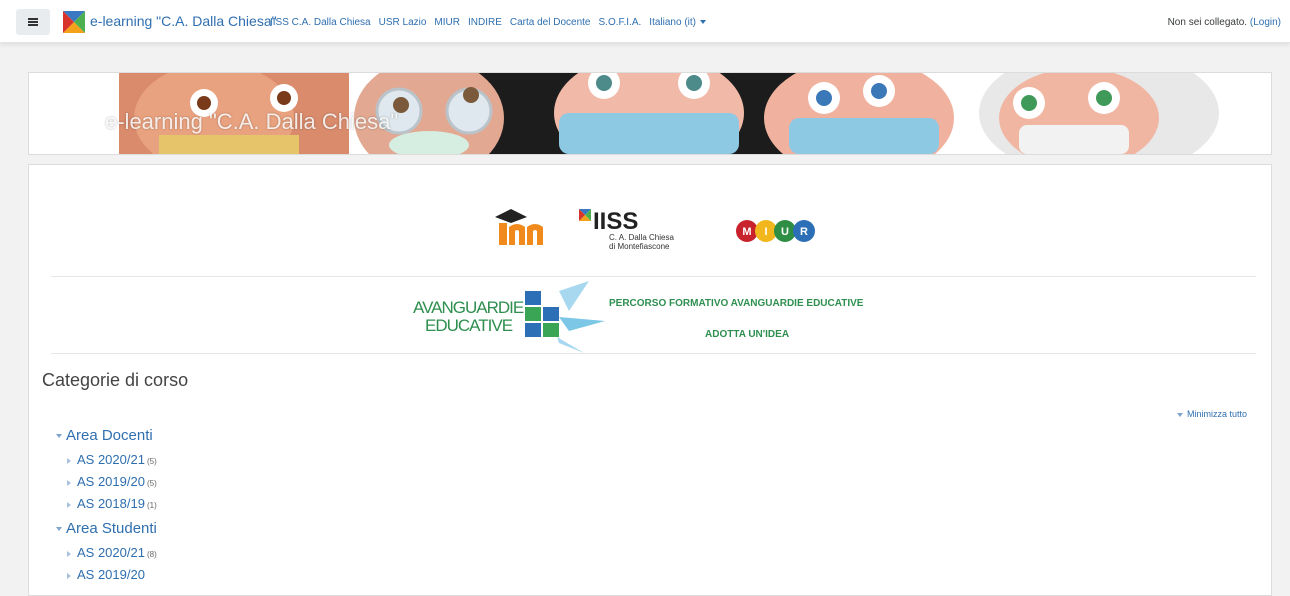 This screenshot has height=596, width=1290. What do you see at coordinates (1207, 22) in the screenshot?
I see `login-status-text: Non sei collegato.` at bounding box center [1207, 22].